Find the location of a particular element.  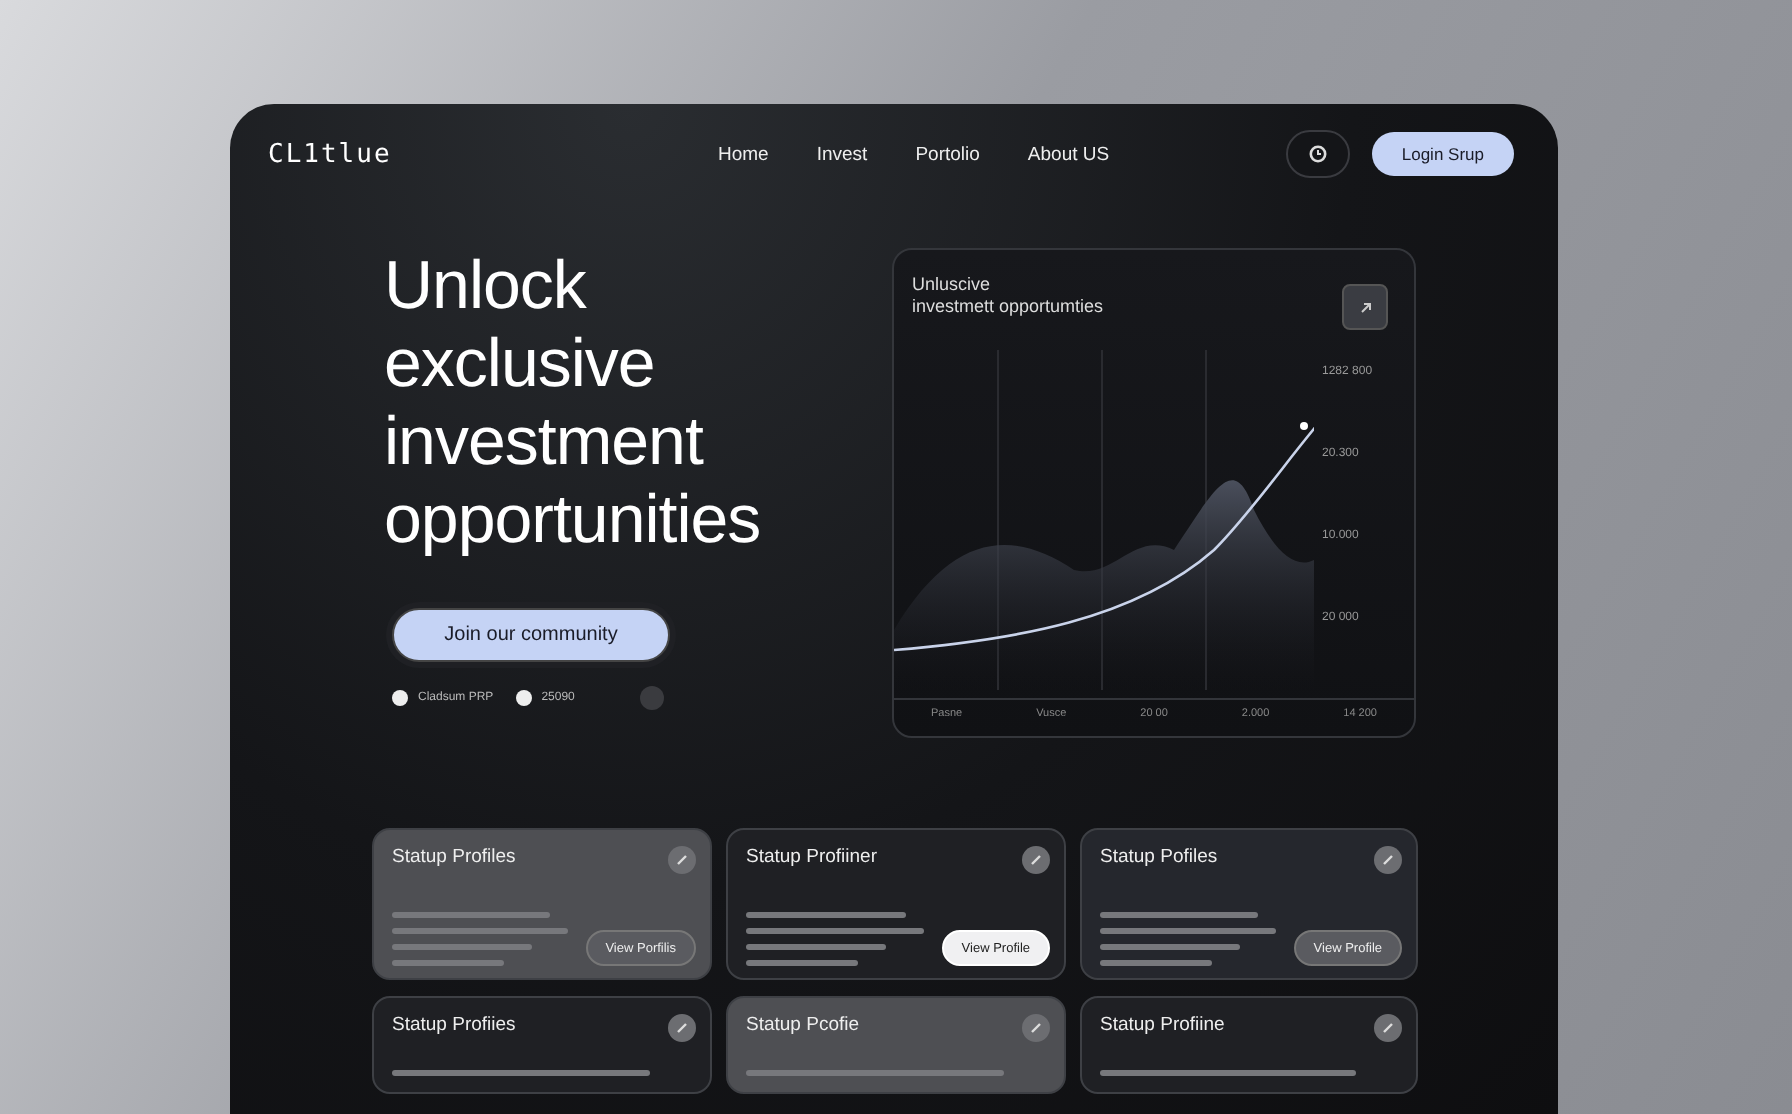

nav-link: About US is located at coordinates (1068, 154).